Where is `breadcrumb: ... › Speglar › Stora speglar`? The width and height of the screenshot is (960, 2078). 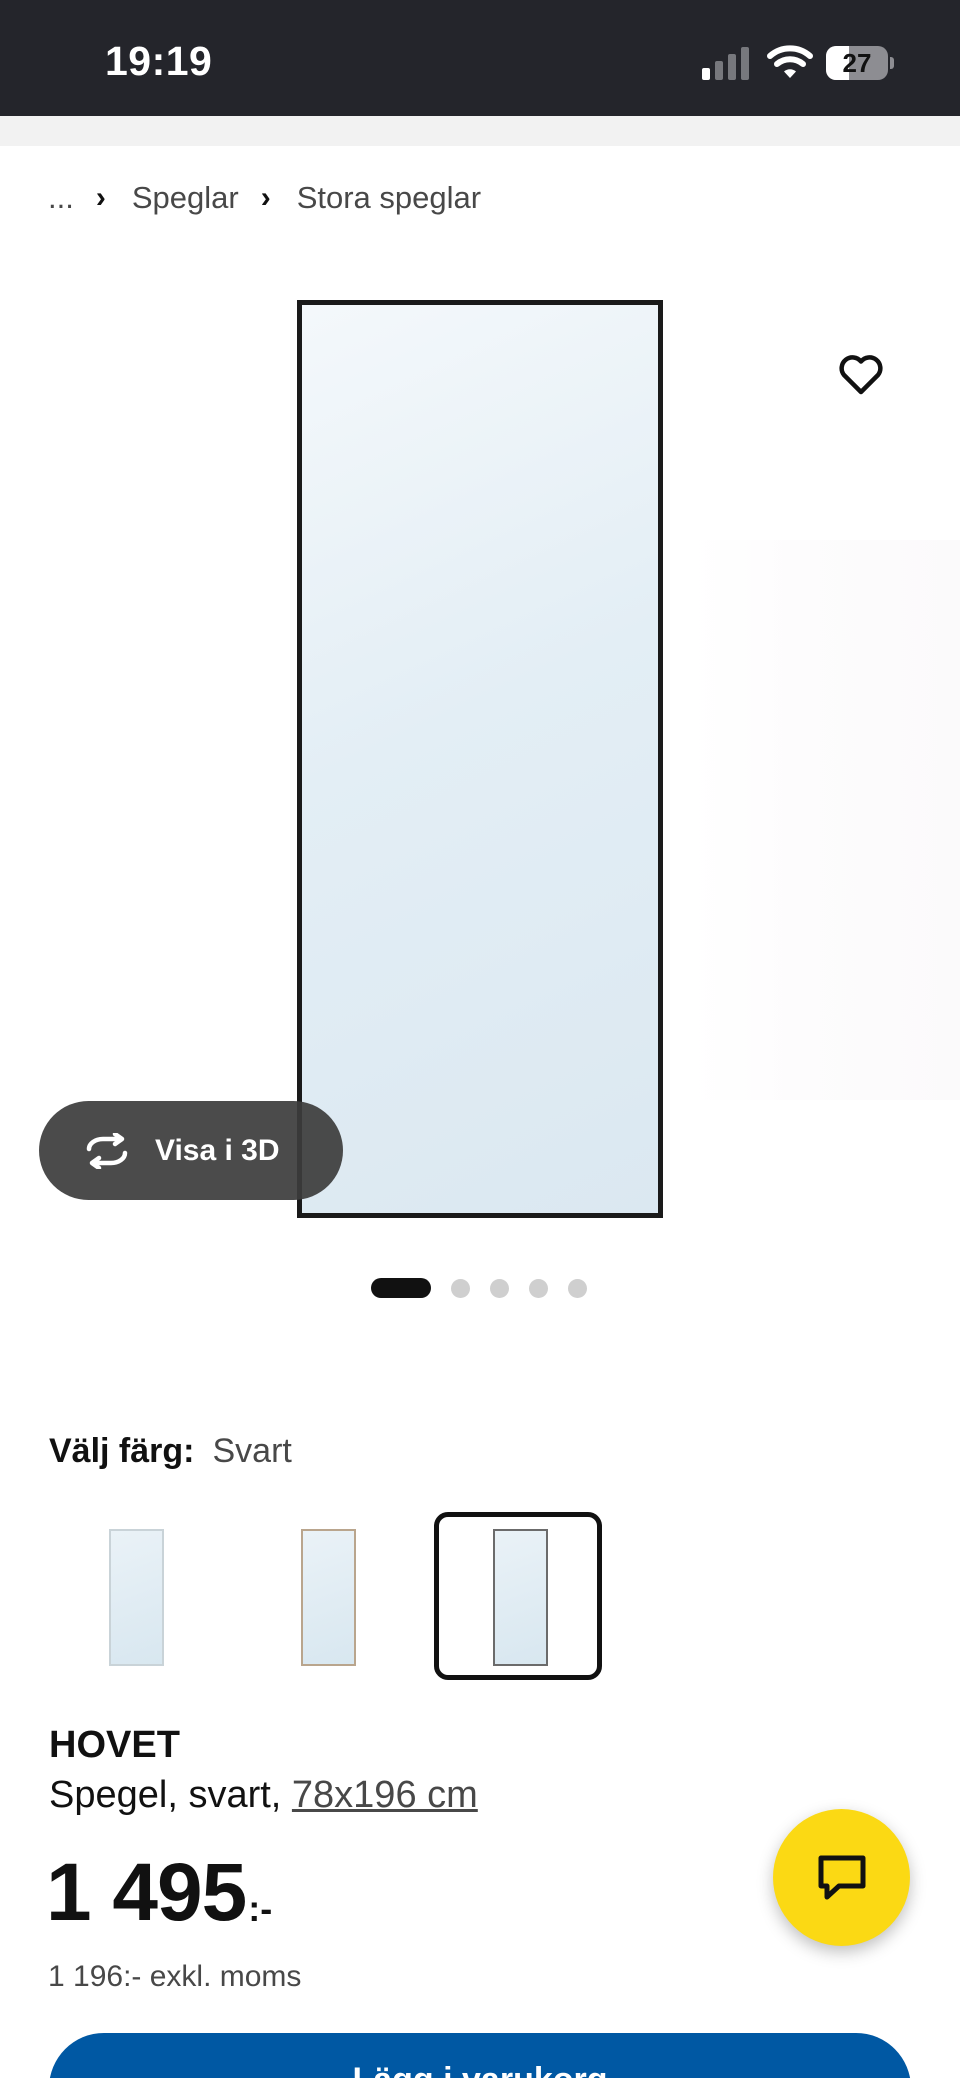
breadcrumb: ... › Speglar › Stora speglar is located at coordinates (264, 198).